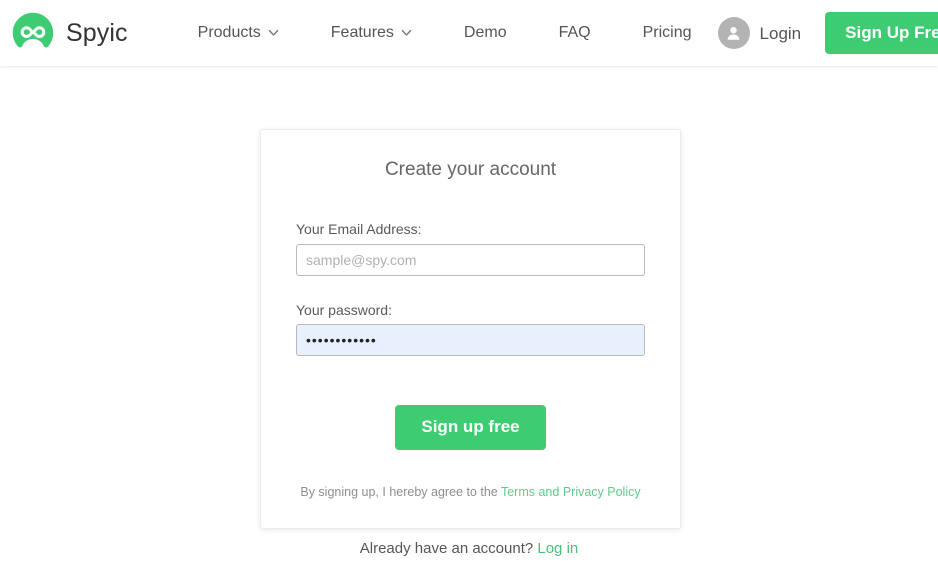  I want to click on nav-item-products: Products, so click(238, 33).